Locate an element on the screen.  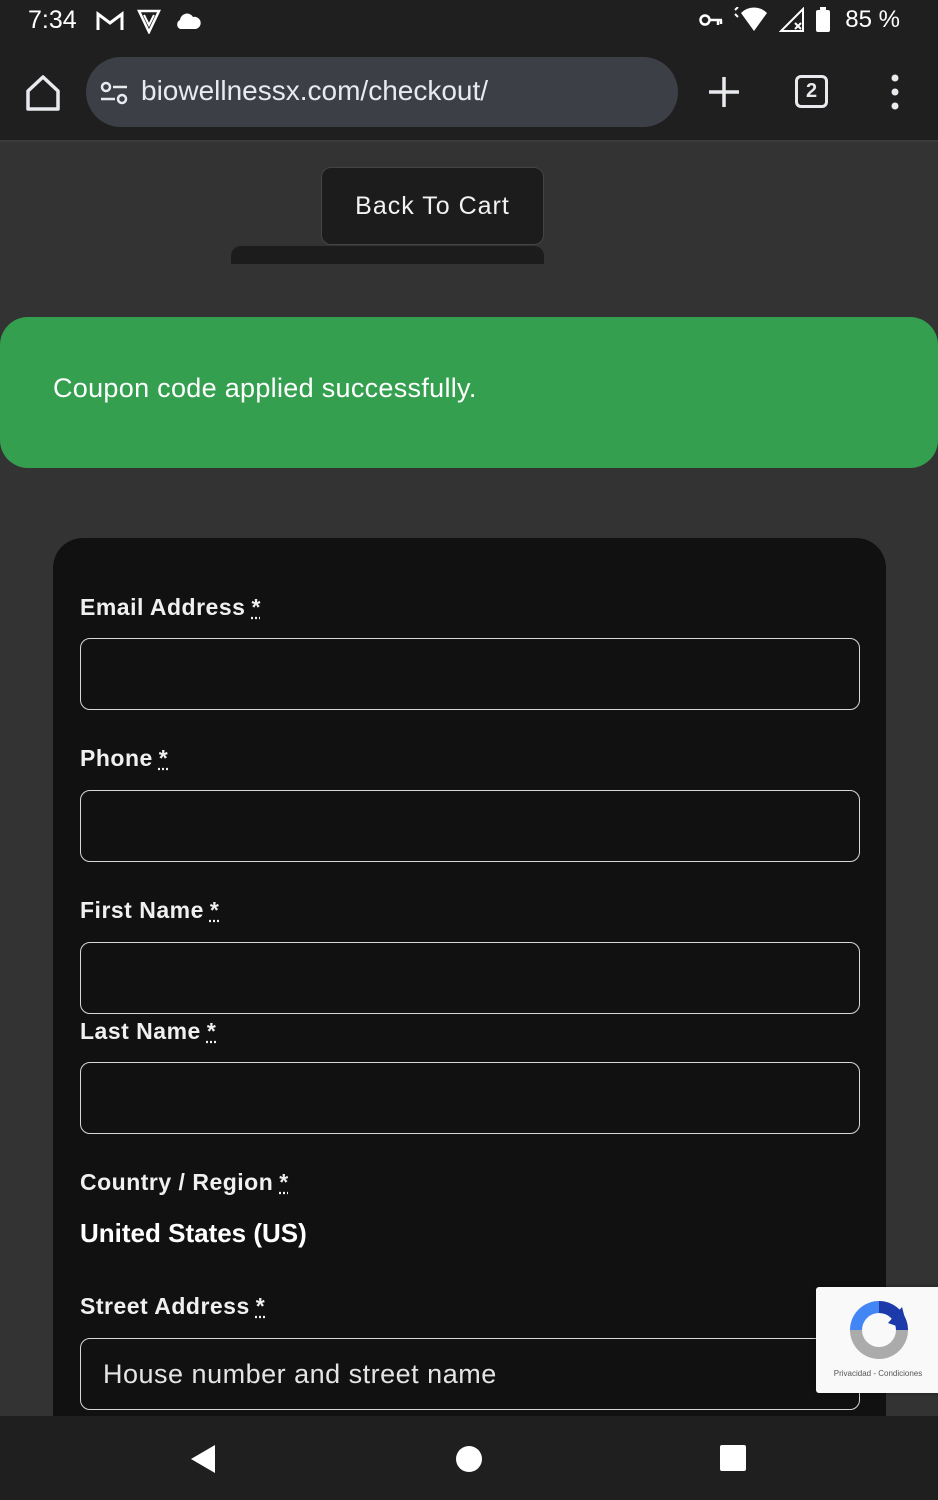
recaptcha-icon is located at coordinates (879, 1330).